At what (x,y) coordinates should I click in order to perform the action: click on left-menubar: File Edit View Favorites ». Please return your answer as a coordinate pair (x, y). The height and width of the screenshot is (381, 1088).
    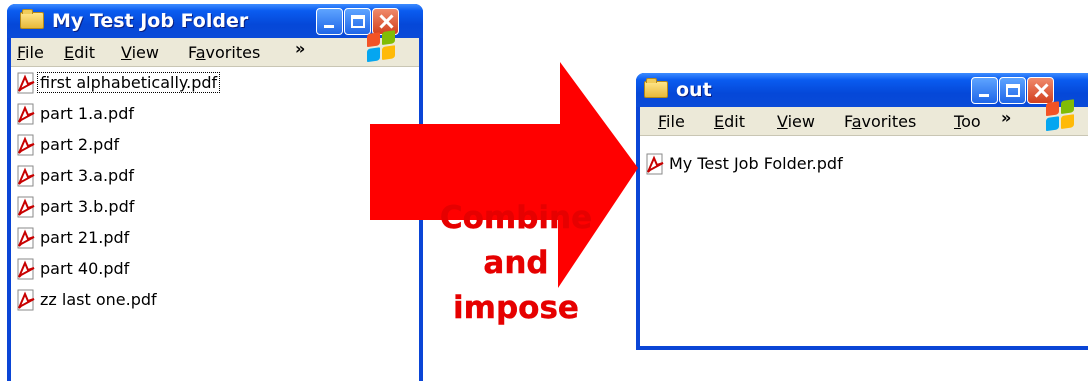
    Looking at the image, I should click on (215, 52).